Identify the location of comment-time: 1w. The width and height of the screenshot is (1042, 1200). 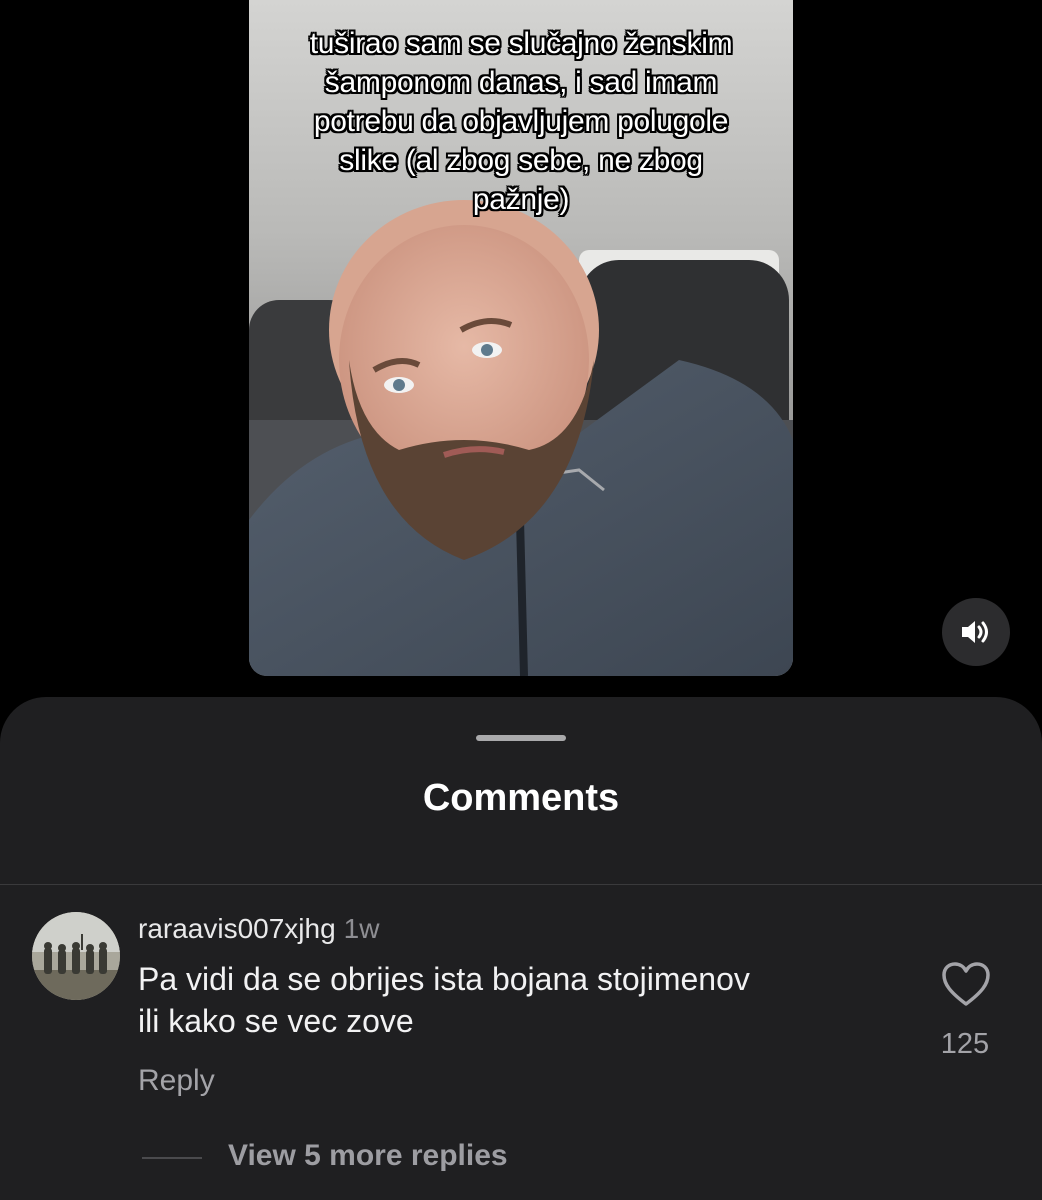
(361, 928).